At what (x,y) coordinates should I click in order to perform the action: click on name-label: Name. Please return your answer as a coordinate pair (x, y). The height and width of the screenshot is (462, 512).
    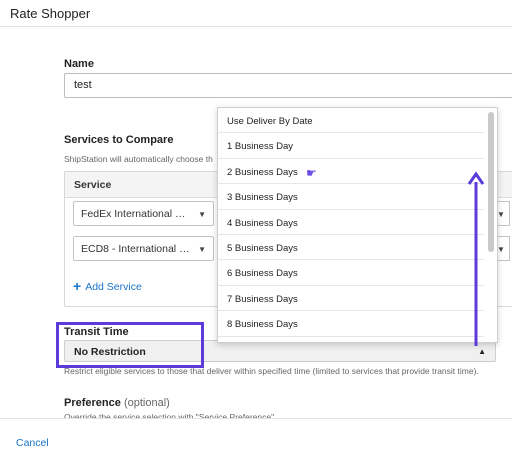
    Looking at the image, I should click on (79, 64).